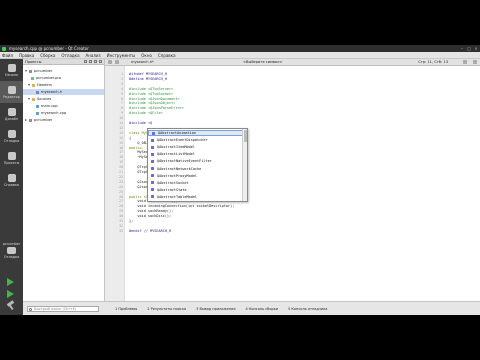  Describe the element at coordinates (37, 92) in the screenshot. I see `header-file-icon` at that location.